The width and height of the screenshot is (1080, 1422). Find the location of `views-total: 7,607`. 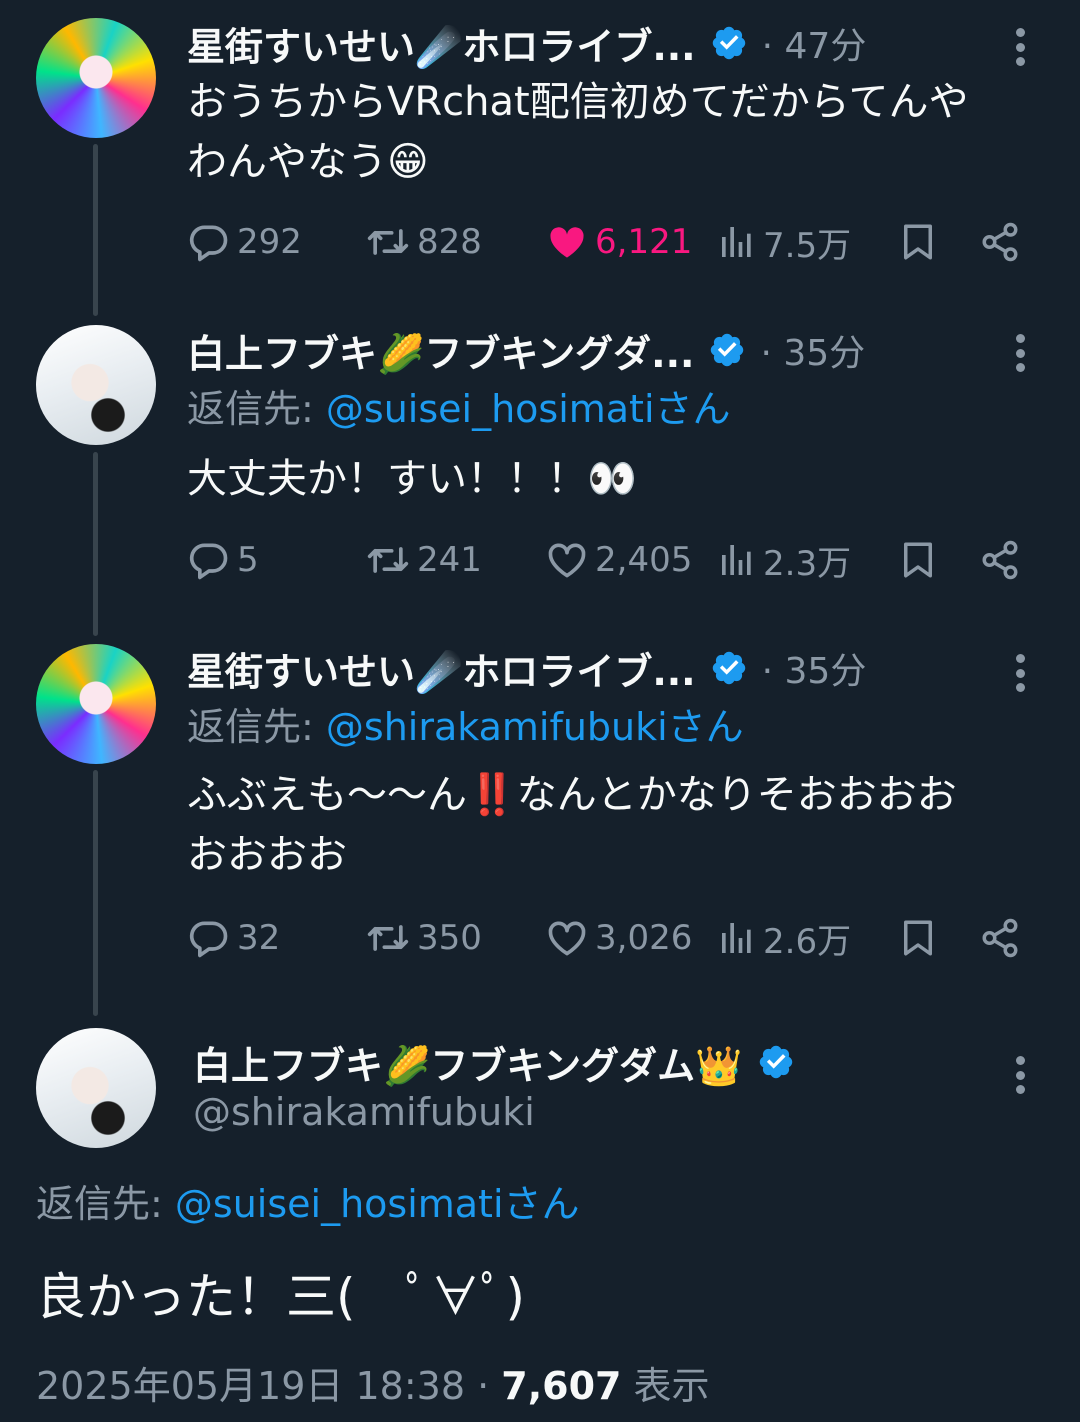

views-total: 7,607 is located at coordinates (561, 1386).